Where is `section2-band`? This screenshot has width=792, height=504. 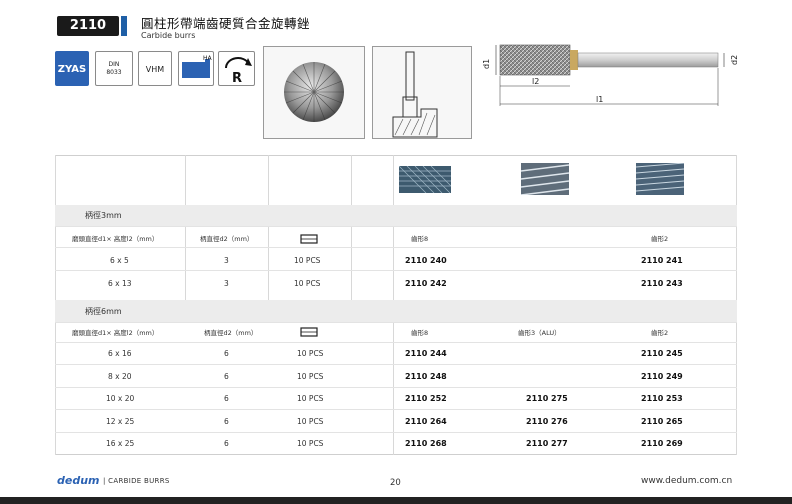
section2-band is located at coordinates (396, 311).